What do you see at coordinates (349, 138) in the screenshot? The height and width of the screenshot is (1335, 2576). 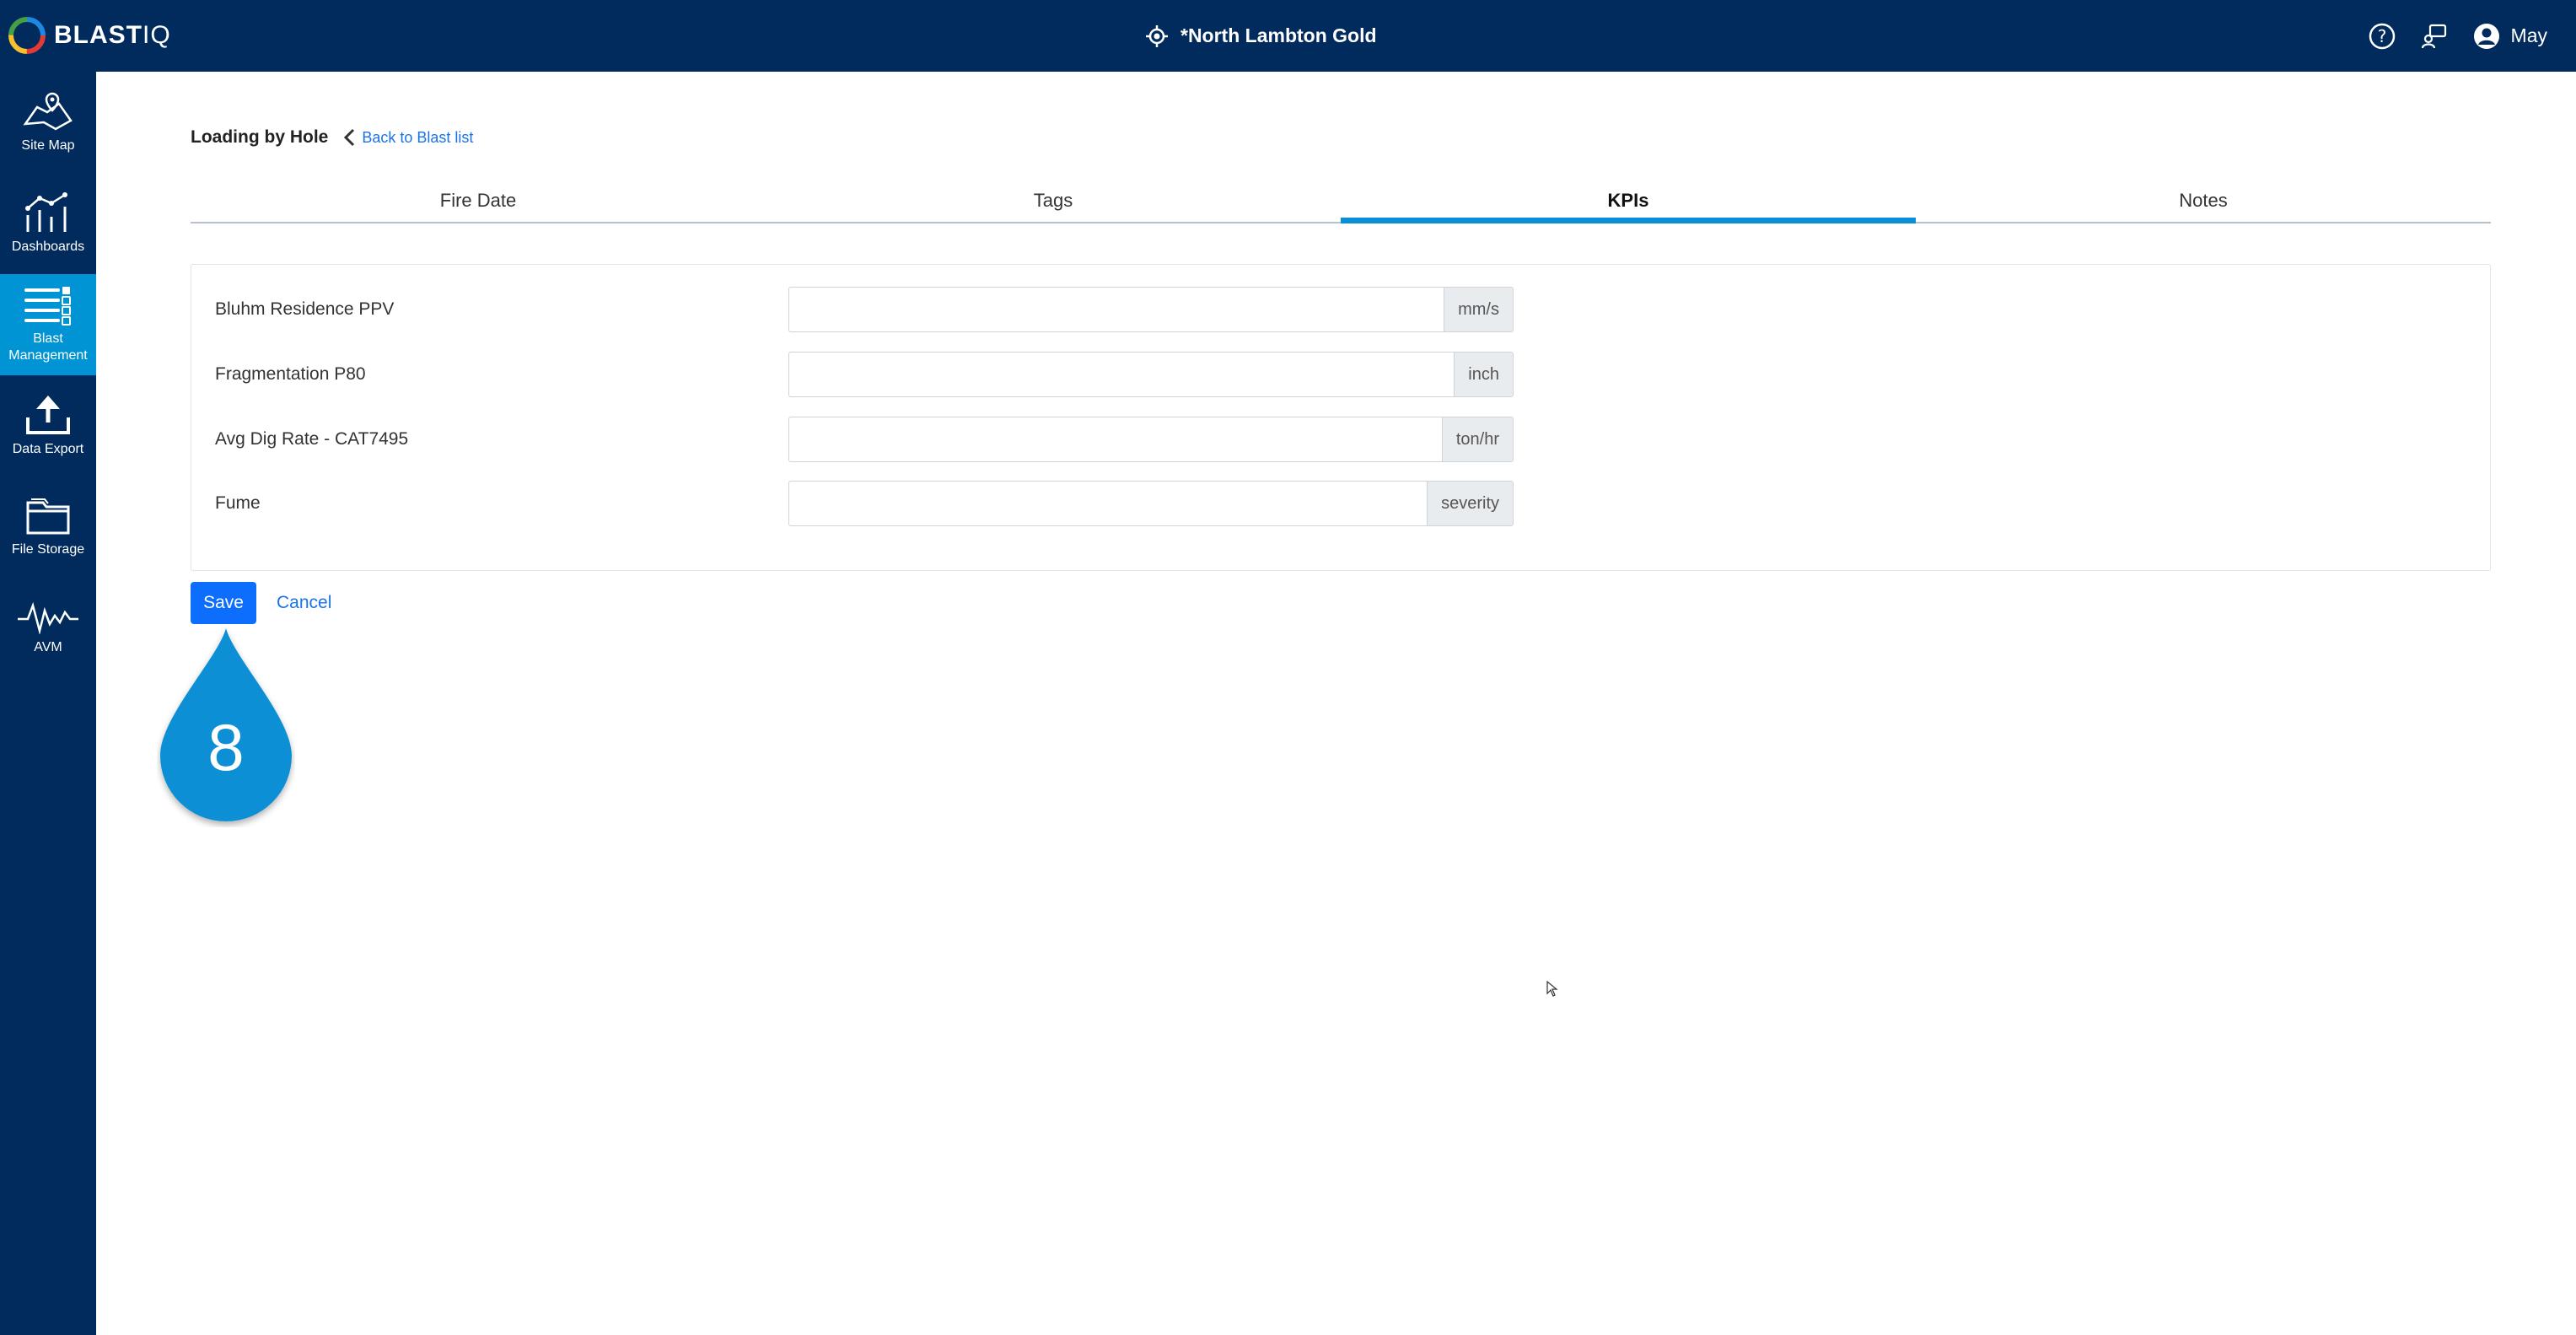 I see `chevron-left-icon` at bounding box center [349, 138].